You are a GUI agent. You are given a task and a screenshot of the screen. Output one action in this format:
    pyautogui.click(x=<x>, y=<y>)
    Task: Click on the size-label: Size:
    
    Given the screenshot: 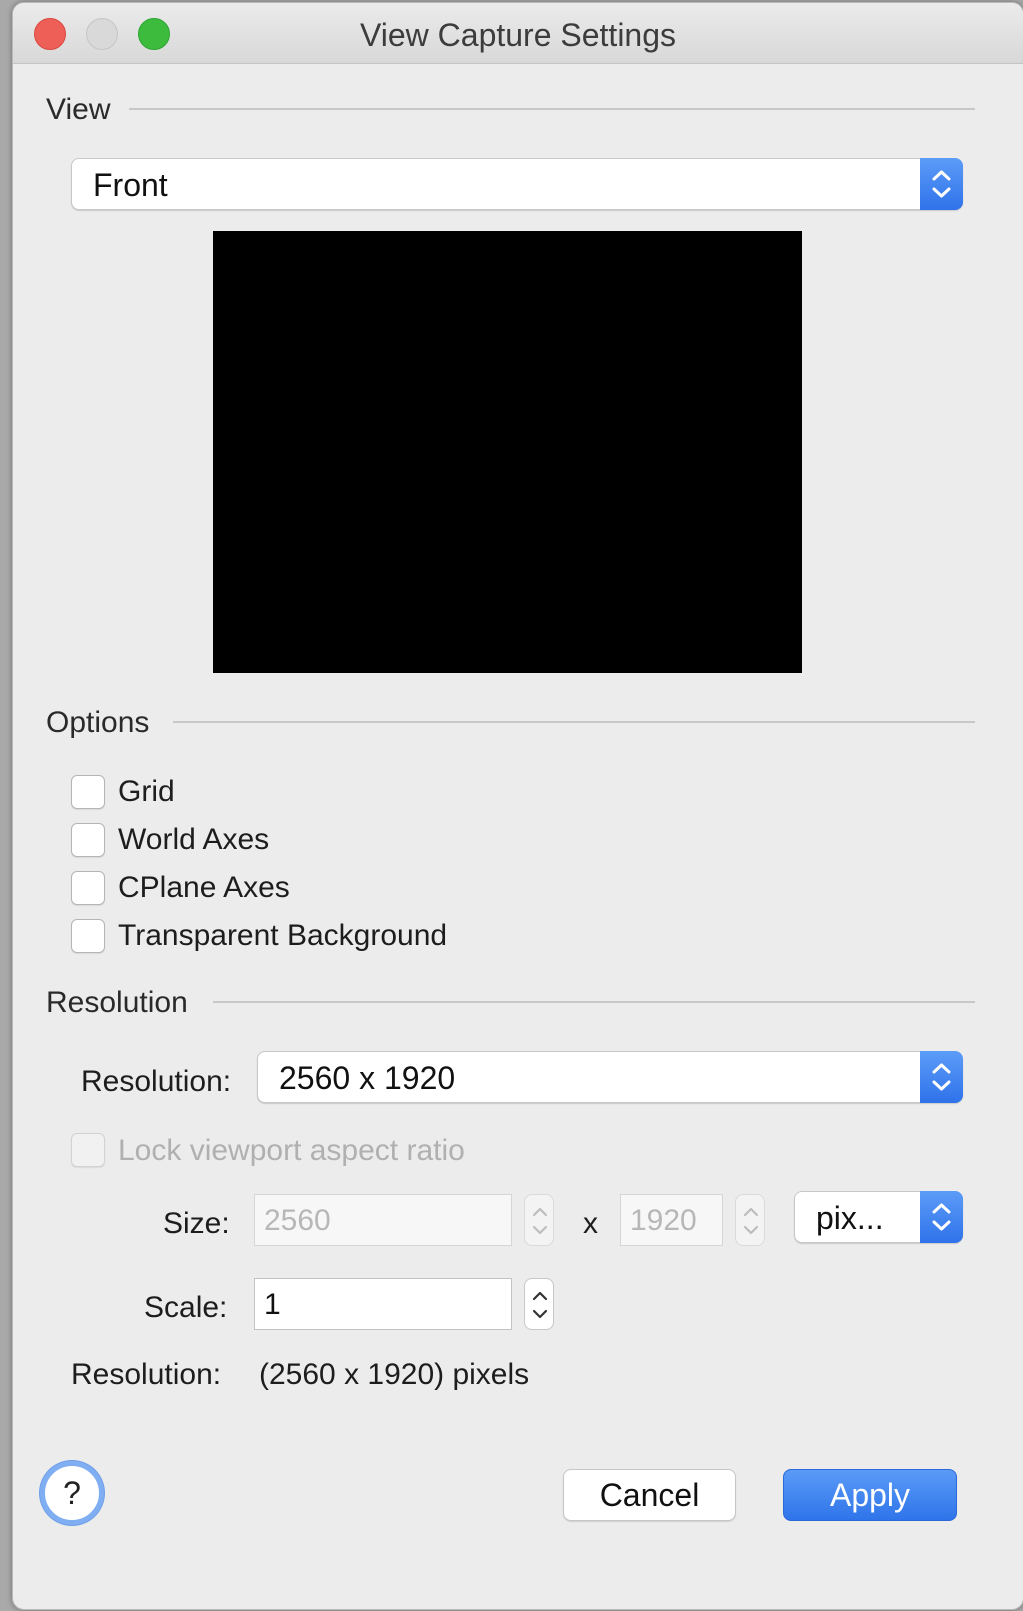 What is the action you would take?
    pyautogui.click(x=196, y=1223)
    